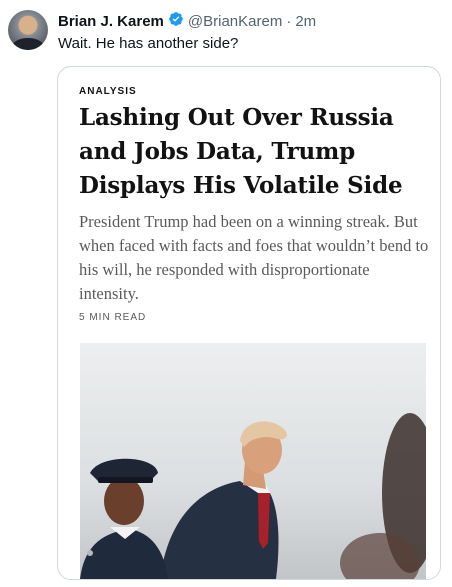 Image resolution: width=452 pixels, height=587 pixels. Describe the element at coordinates (148, 43) in the screenshot. I see `tweet-text: Wait. He has another side?` at that location.